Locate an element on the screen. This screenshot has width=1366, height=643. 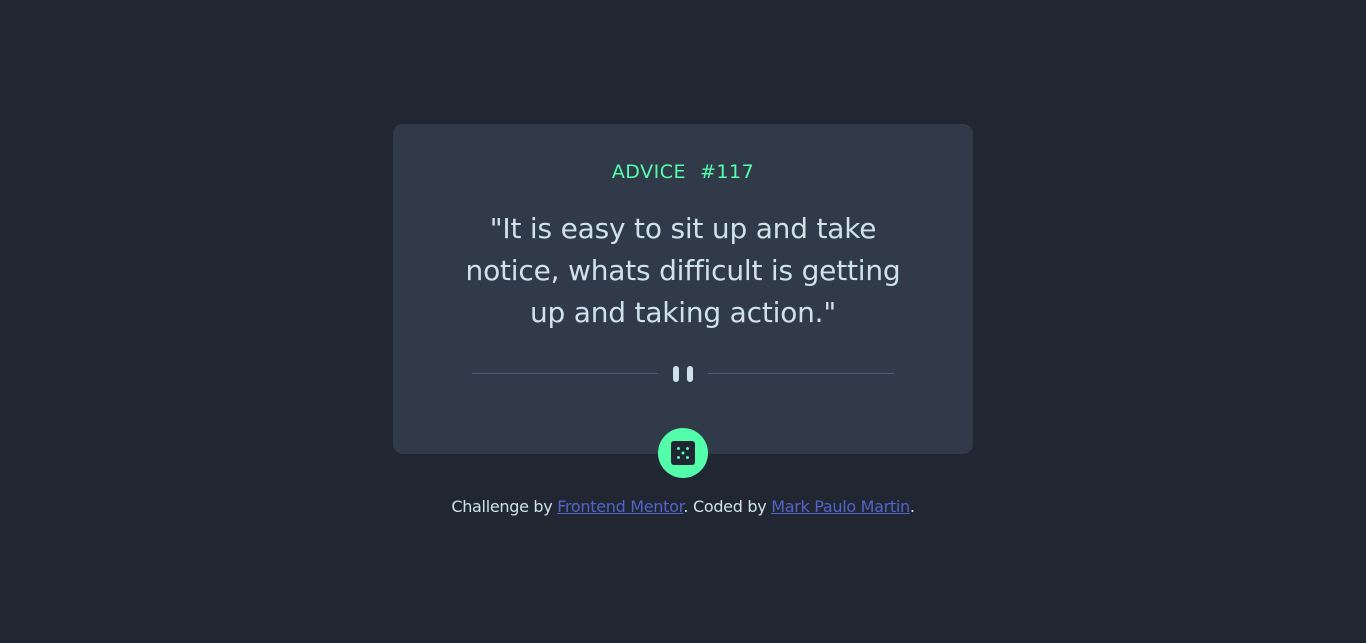
divider is located at coordinates (683, 374).